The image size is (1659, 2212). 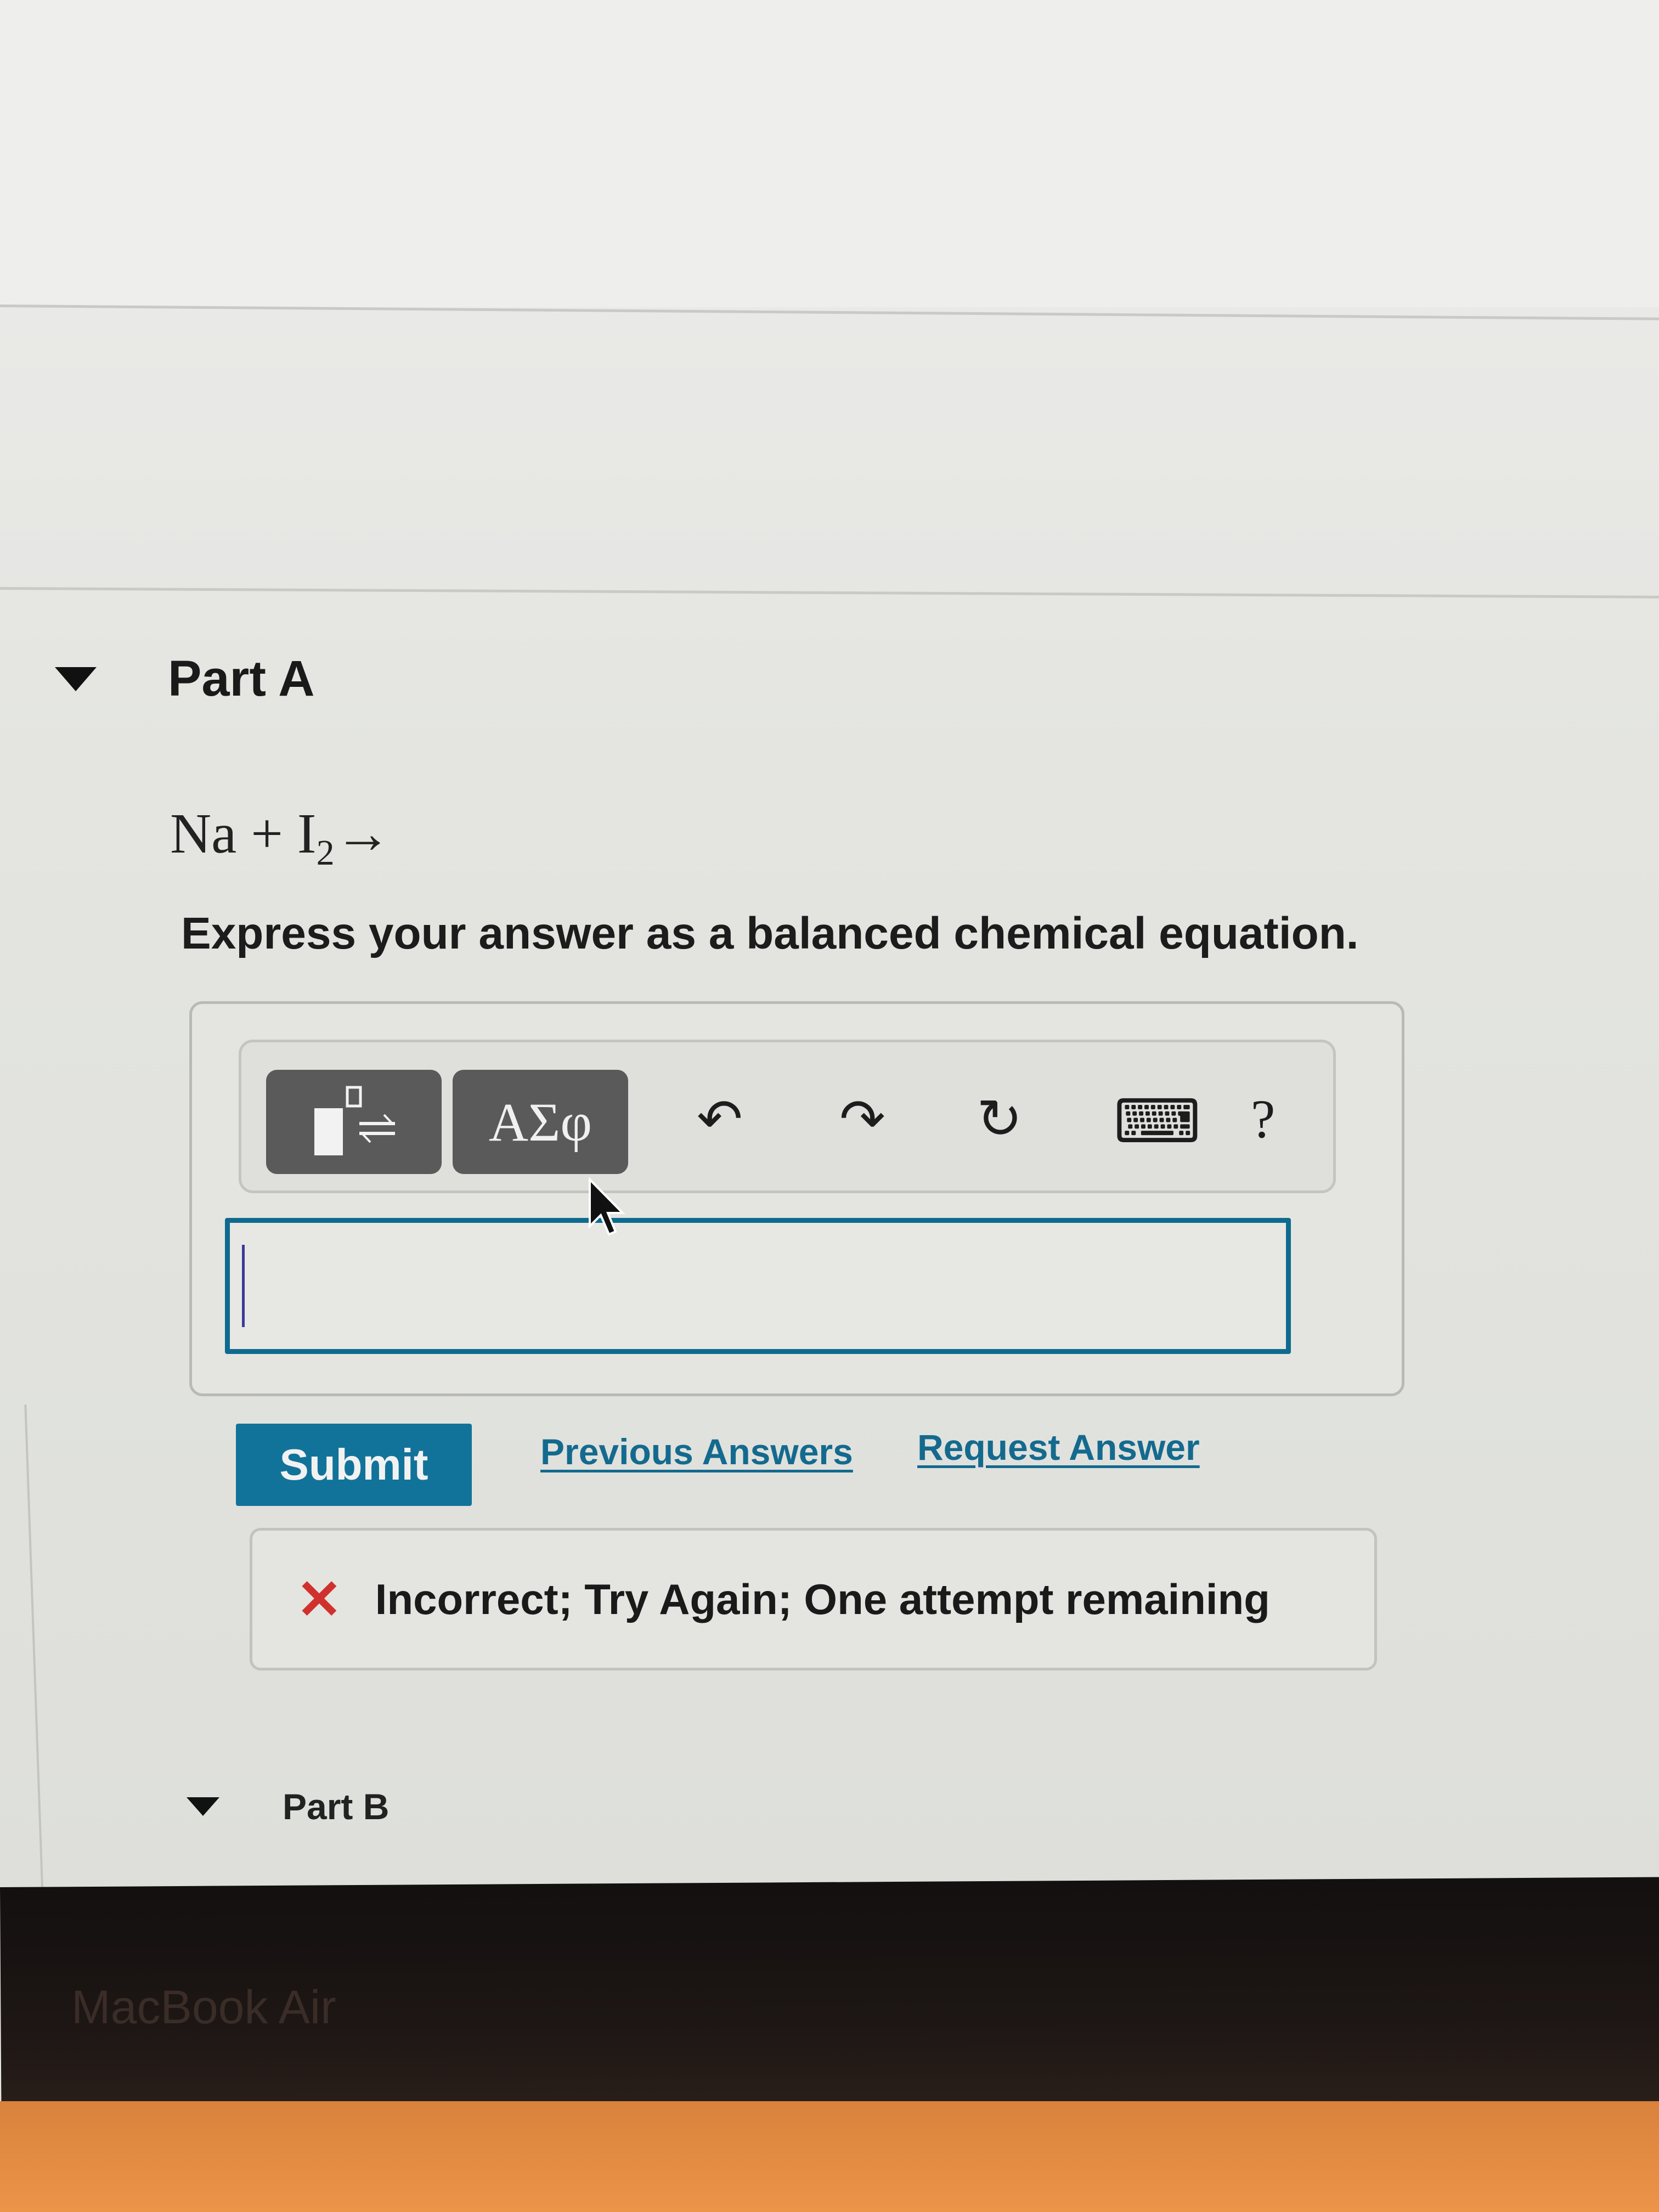 I want to click on section-border, so click(x=34, y=1651).